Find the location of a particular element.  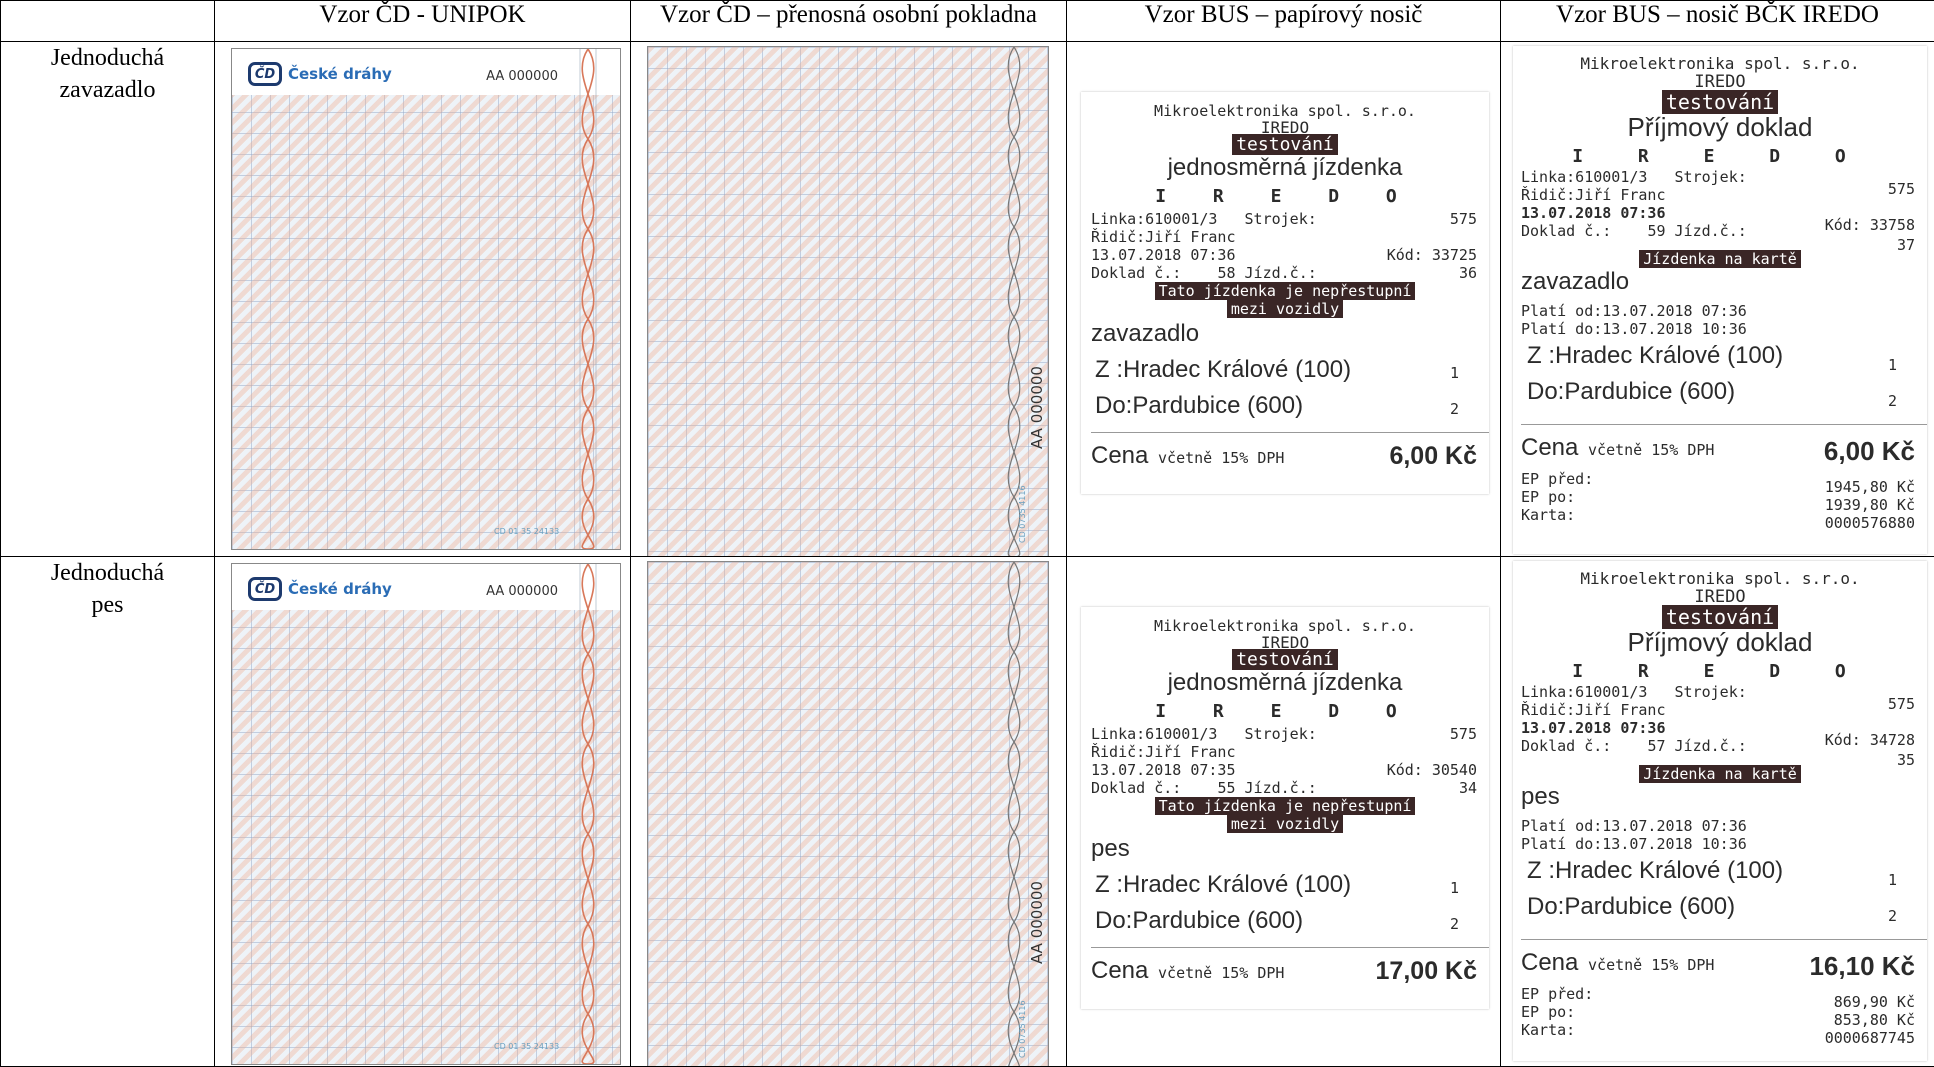

receipt-strojek-val: 575 is located at coordinates (1463, 219).